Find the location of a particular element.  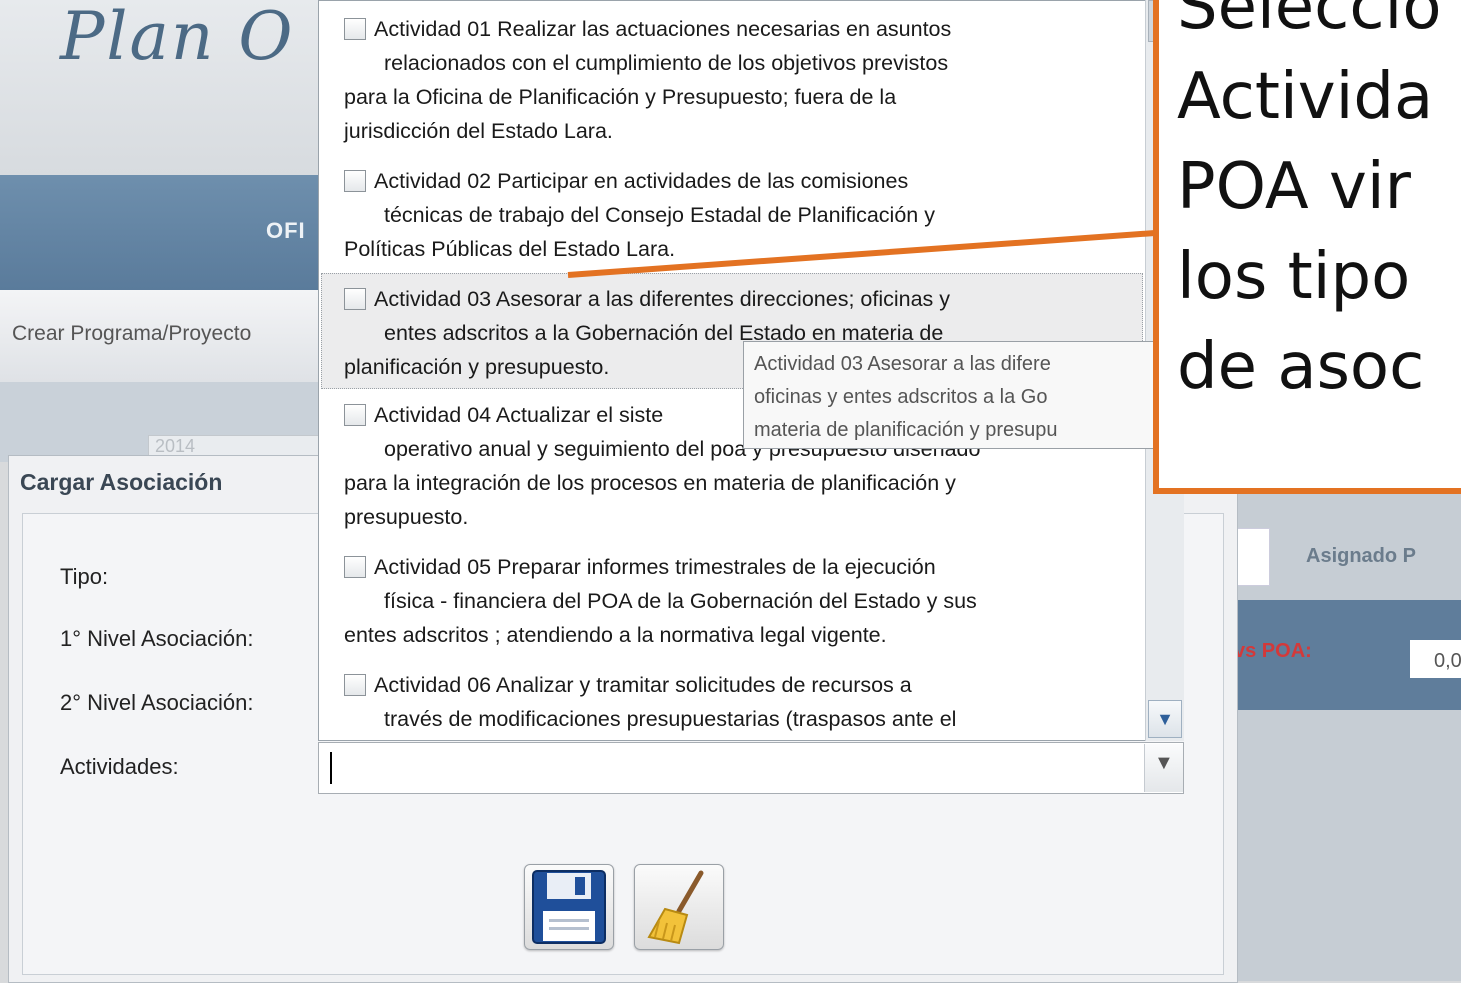

clear-button is located at coordinates (679, 907).